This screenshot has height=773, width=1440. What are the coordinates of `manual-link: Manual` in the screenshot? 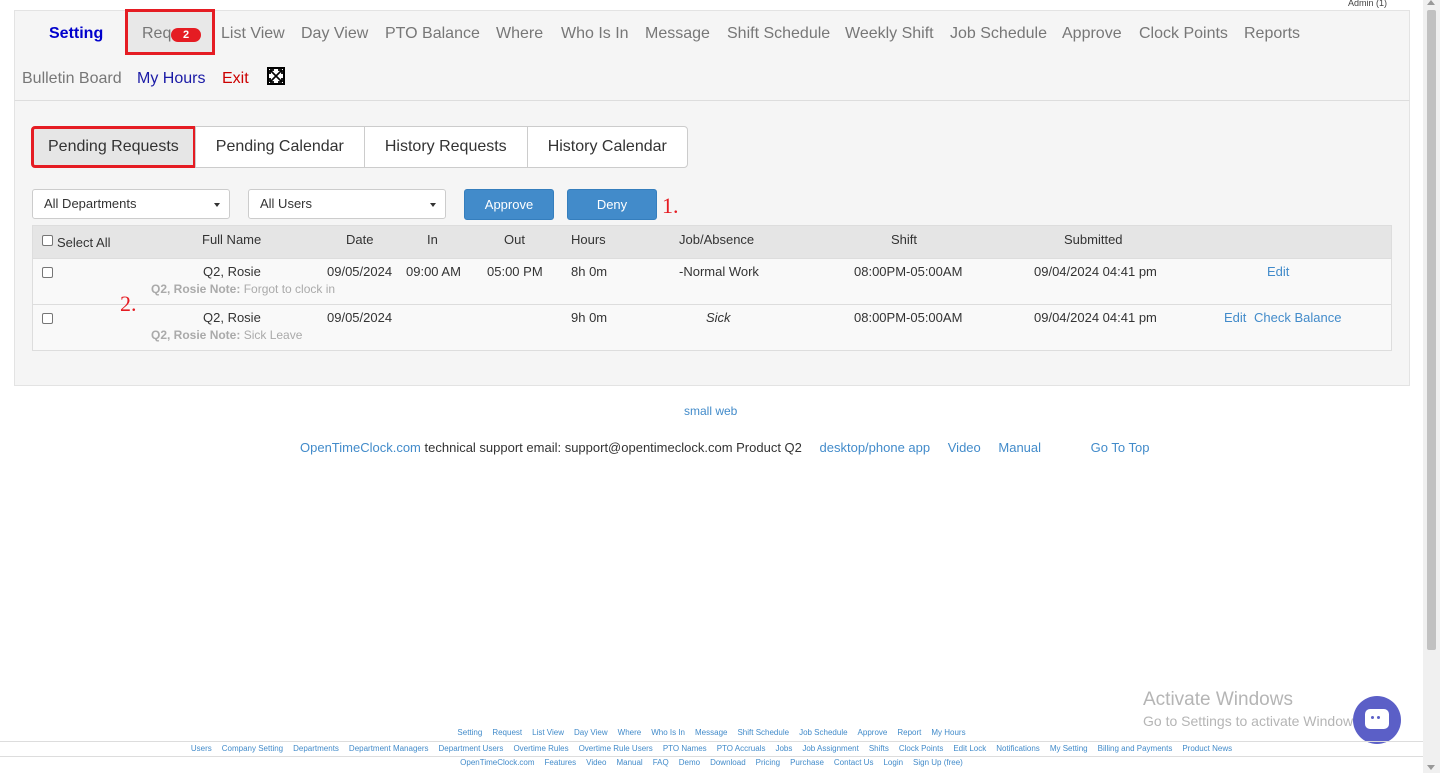 It's located at (1019, 447).